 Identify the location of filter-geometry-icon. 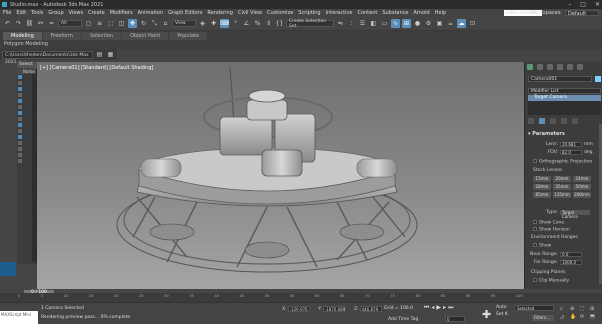
(20, 77).